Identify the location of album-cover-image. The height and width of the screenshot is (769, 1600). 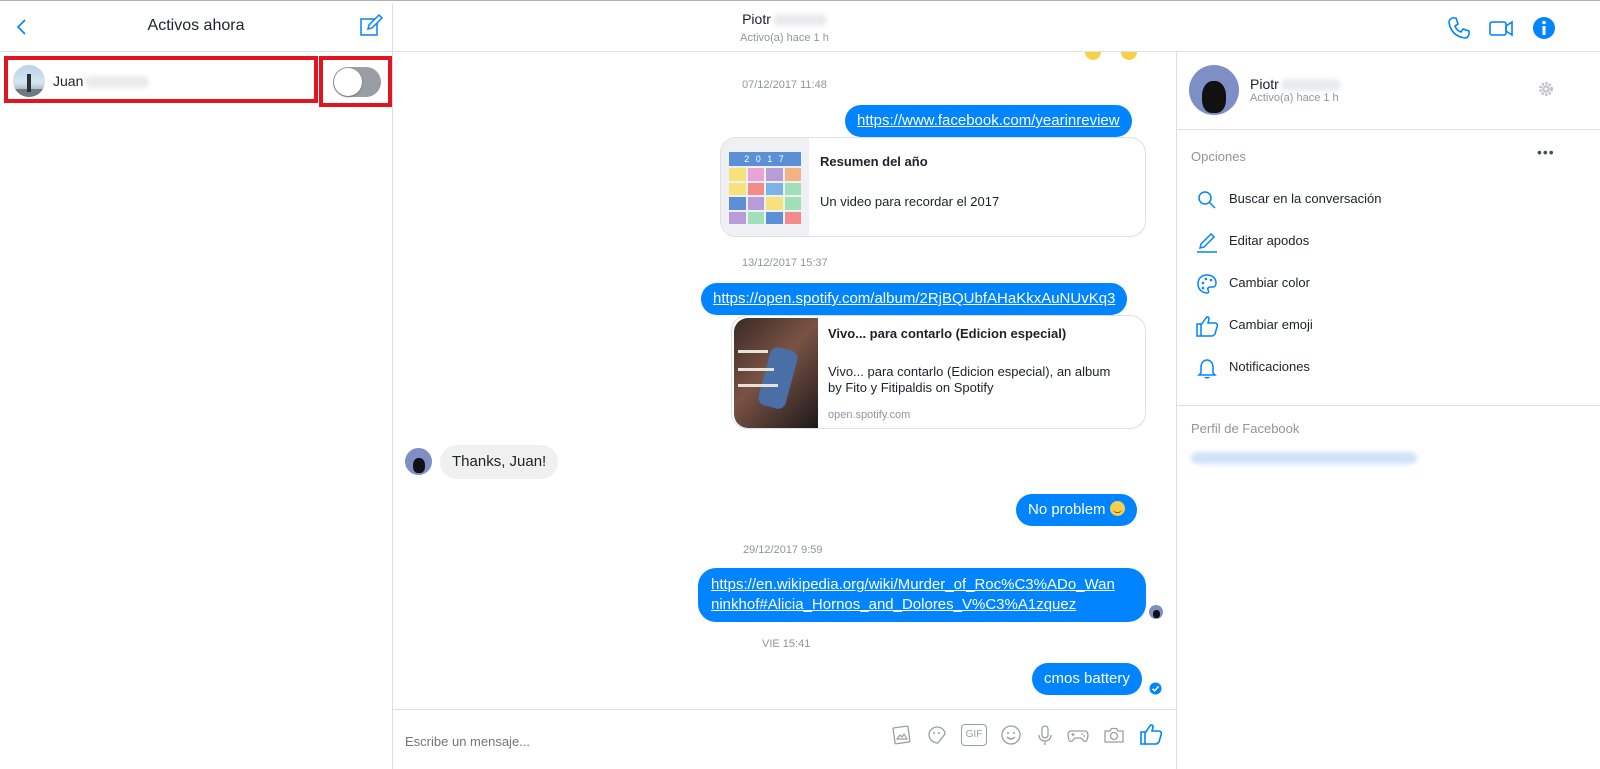
(776, 373).